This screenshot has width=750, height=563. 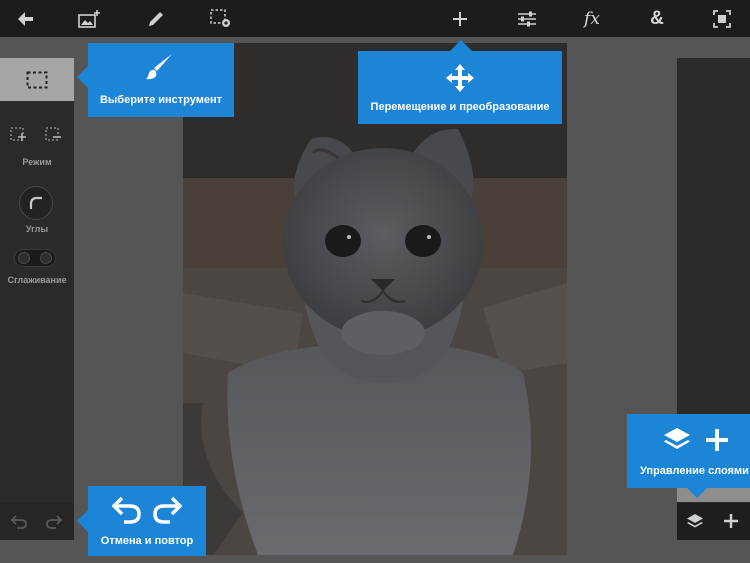 I want to click on fit-screen-button, so click(x=722, y=18).